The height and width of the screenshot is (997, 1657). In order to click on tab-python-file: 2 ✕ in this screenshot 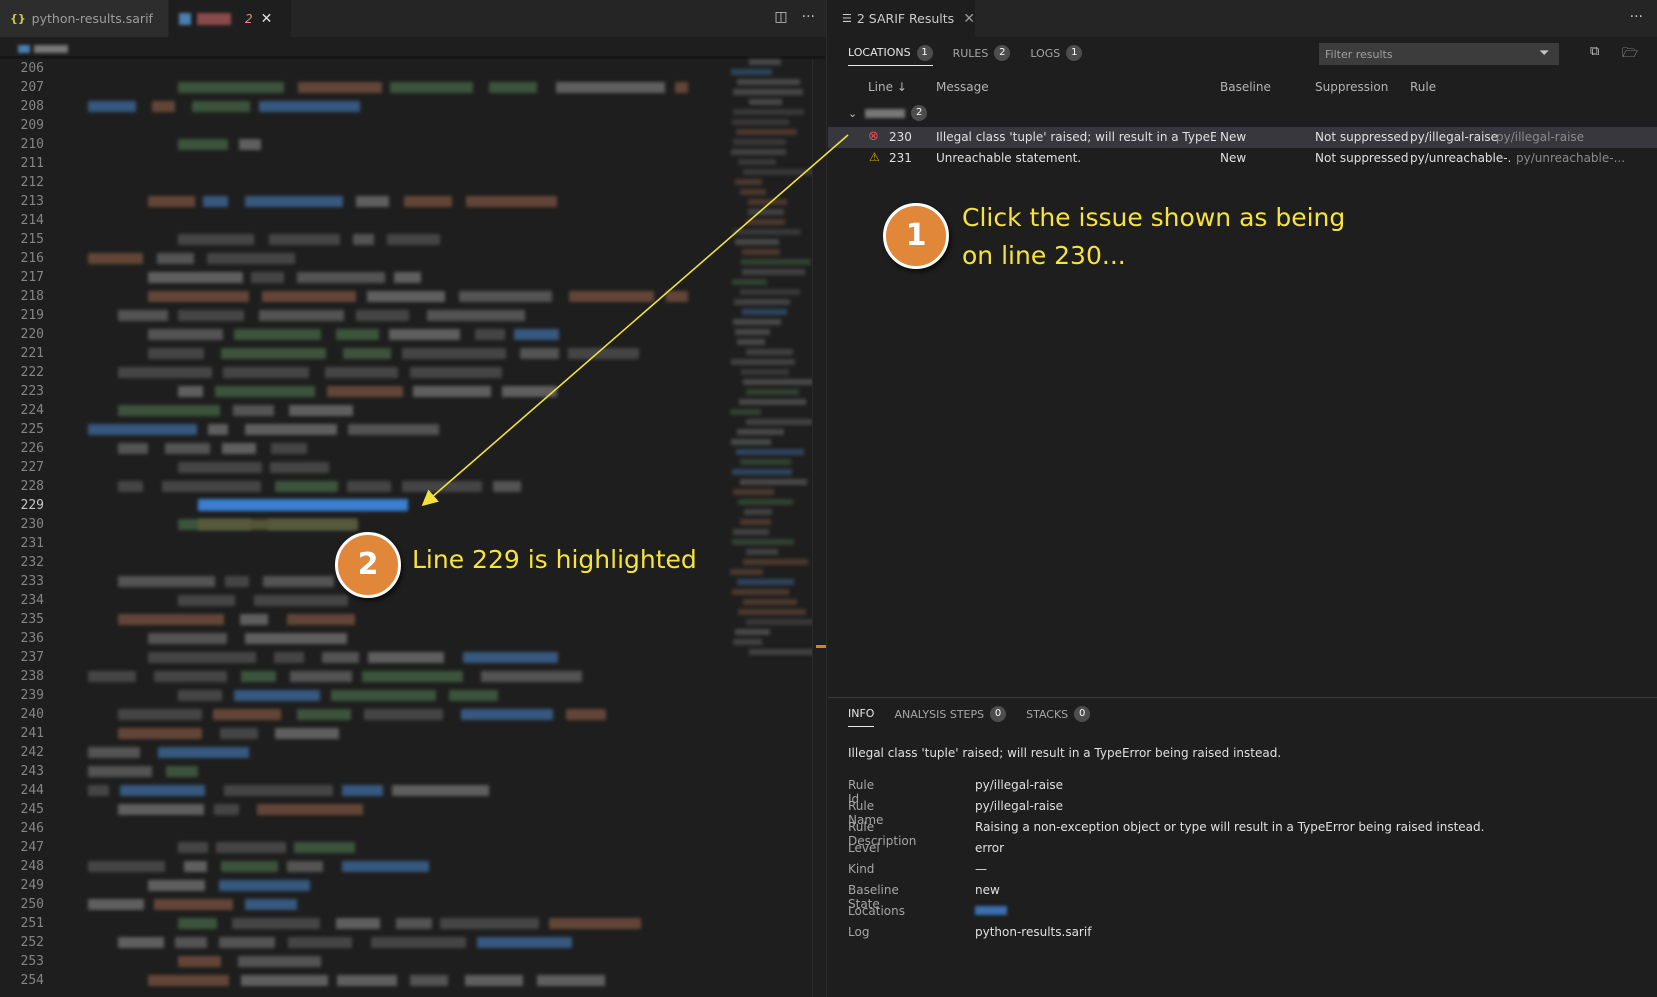, I will do `click(230, 18)`.